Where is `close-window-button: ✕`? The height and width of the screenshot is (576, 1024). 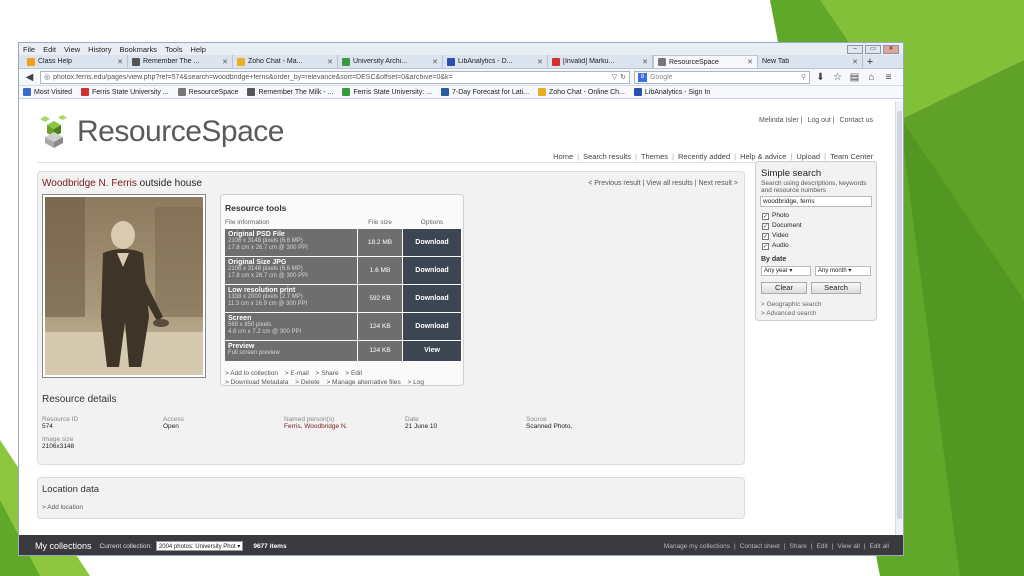
close-window-button: ✕ is located at coordinates (891, 49).